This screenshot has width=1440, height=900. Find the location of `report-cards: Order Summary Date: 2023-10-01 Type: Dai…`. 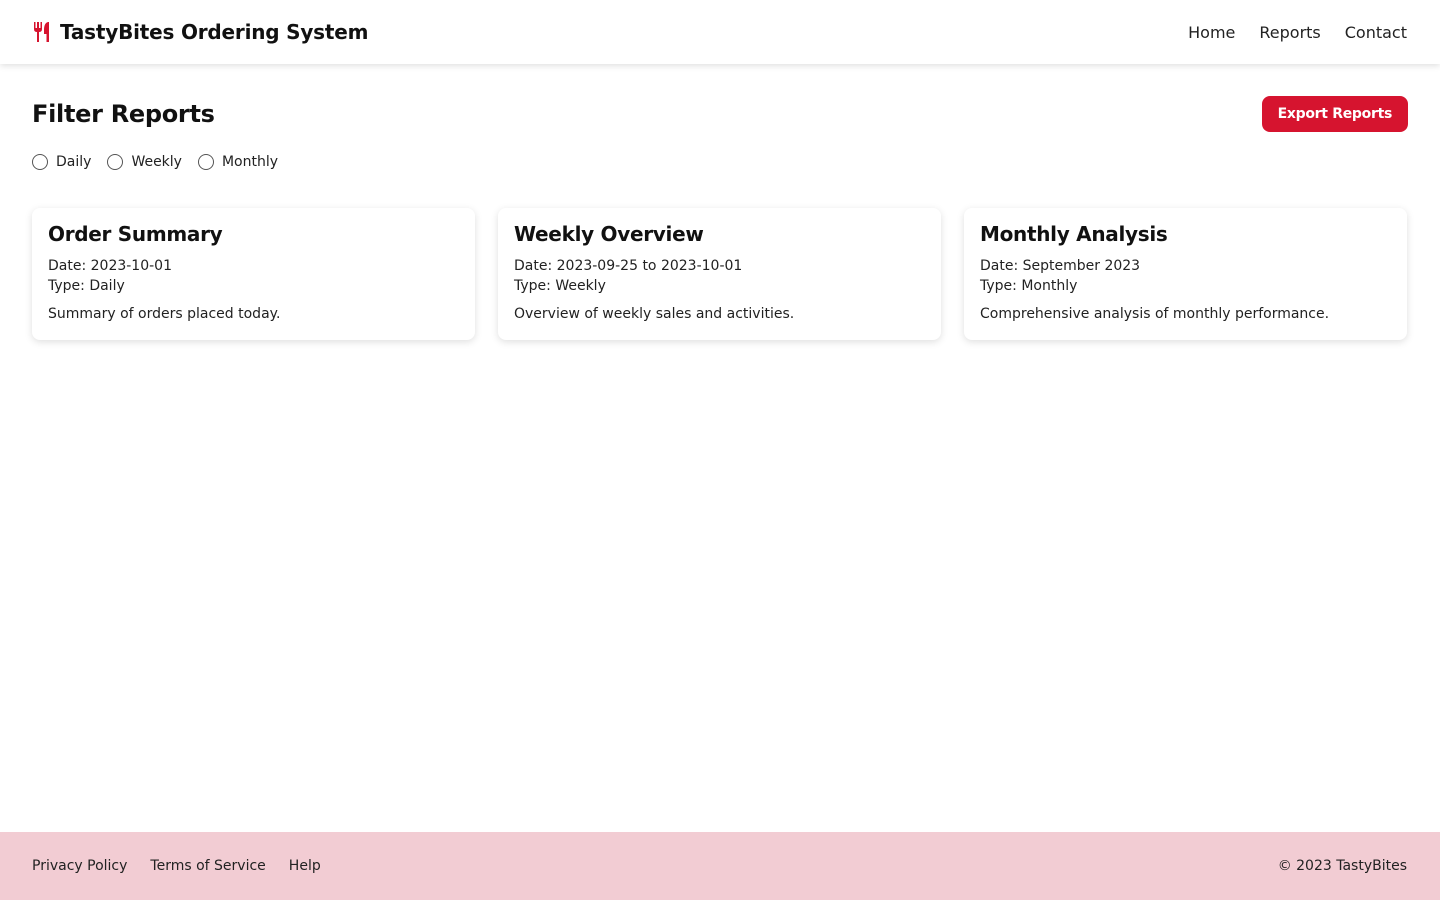

report-cards: Order Summary Date: 2023-10-01 Type: Dai… is located at coordinates (720, 274).